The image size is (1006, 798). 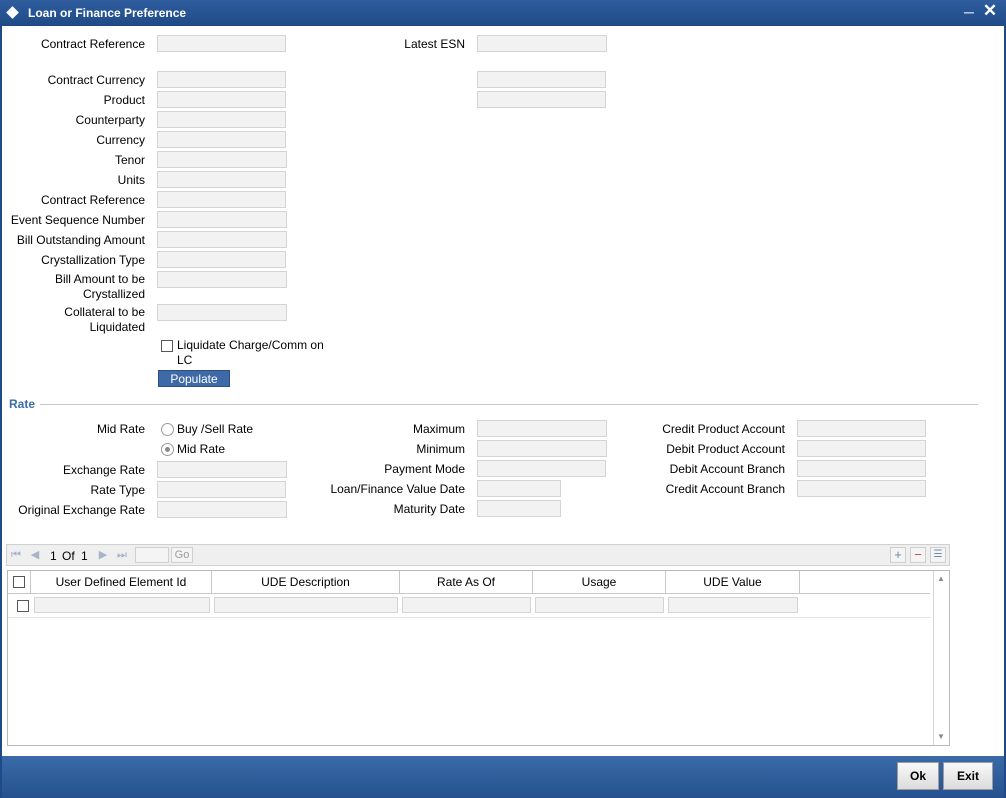 I want to click on contract-currency-field, so click(x=221, y=79).